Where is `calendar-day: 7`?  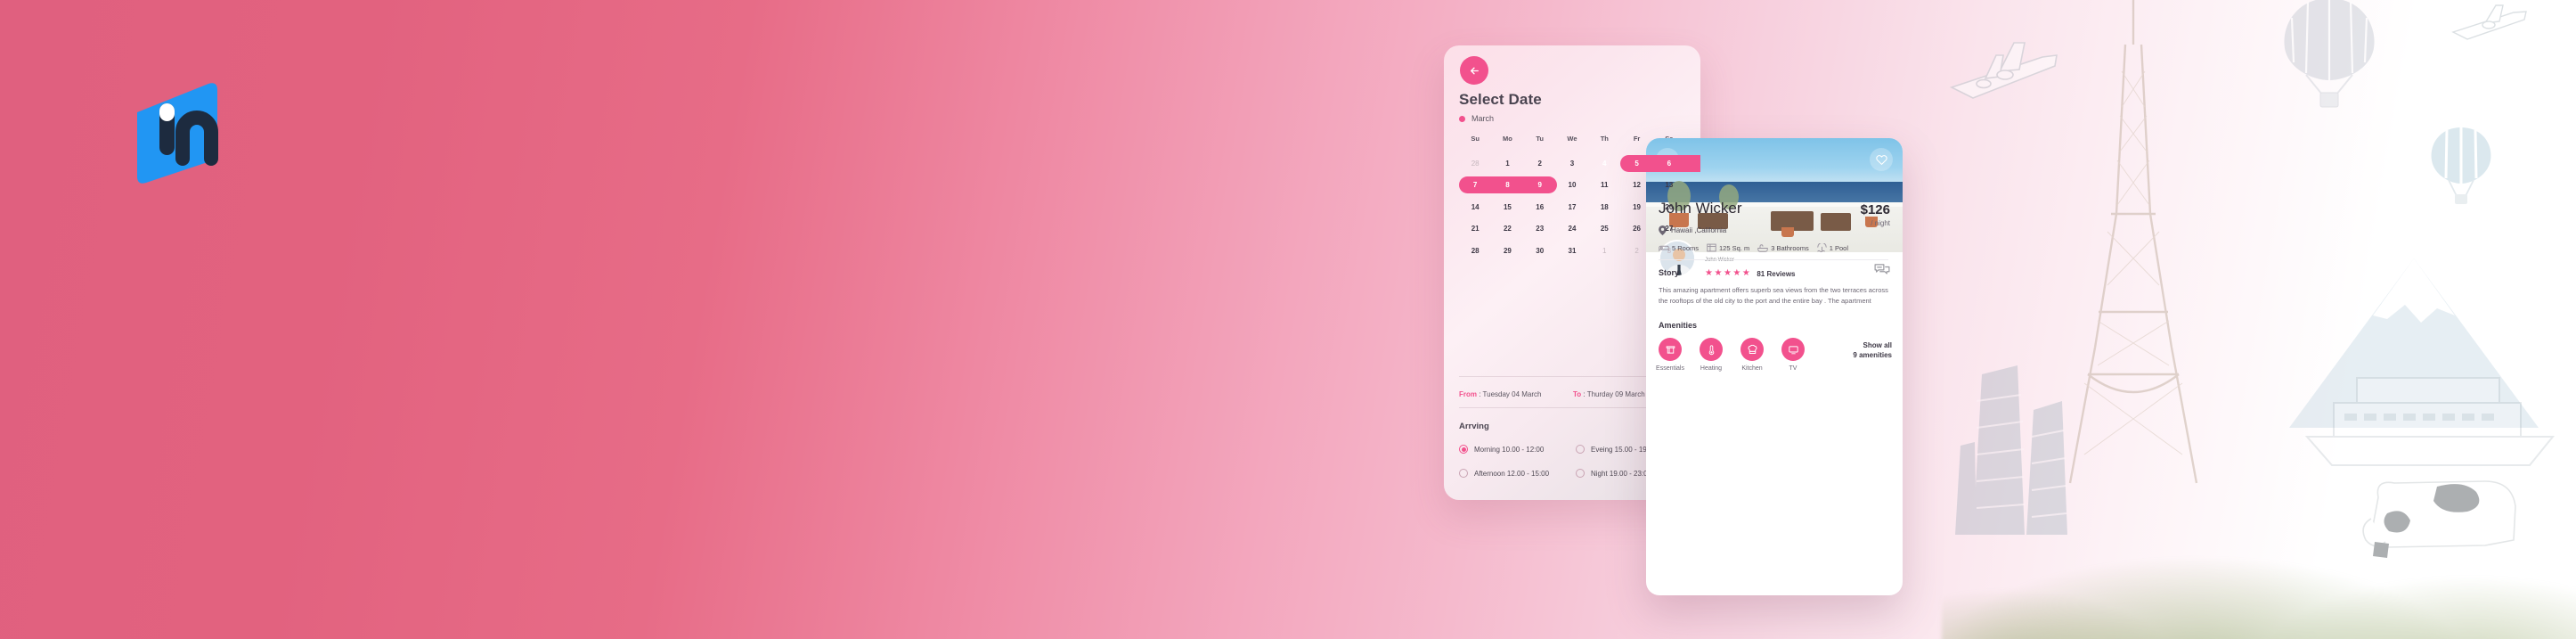 calendar-day: 7 is located at coordinates (1475, 186).